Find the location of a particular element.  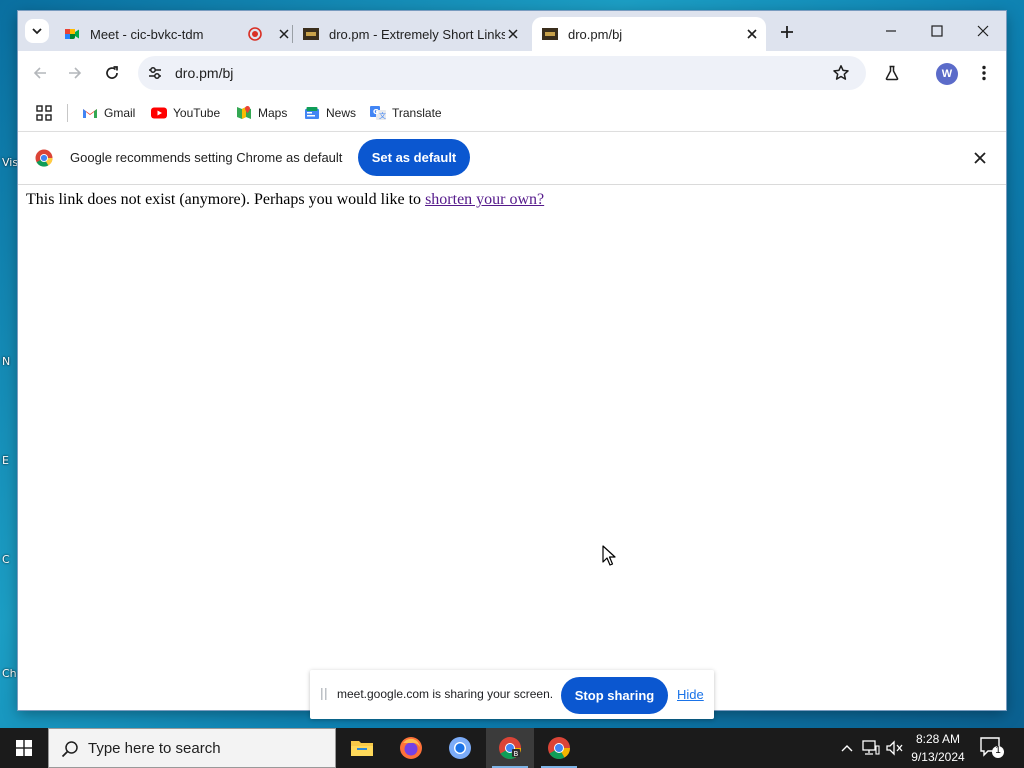

taskbar-firefox is located at coordinates (411, 748).